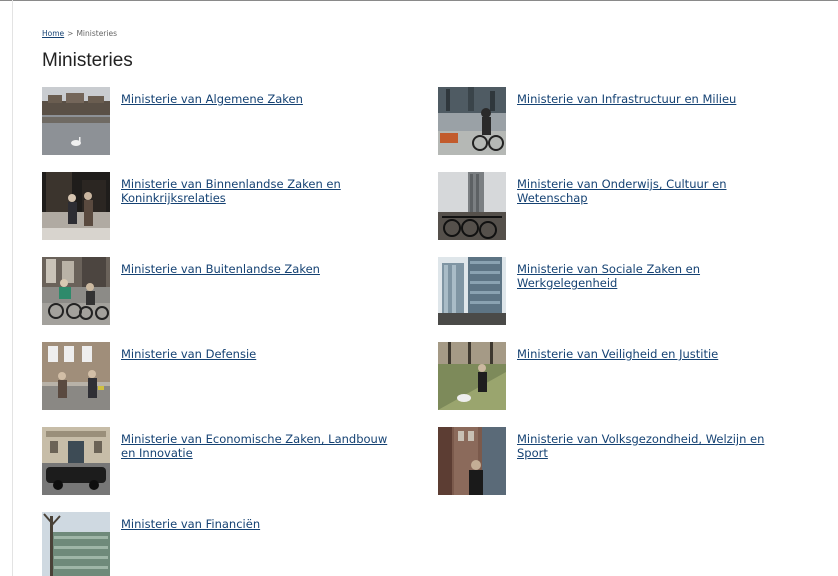 The width and height of the screenshot is (838, 576). Describe the element at coordinates (76, 461) in the screenshot. I see `building-car-photo` at that location.